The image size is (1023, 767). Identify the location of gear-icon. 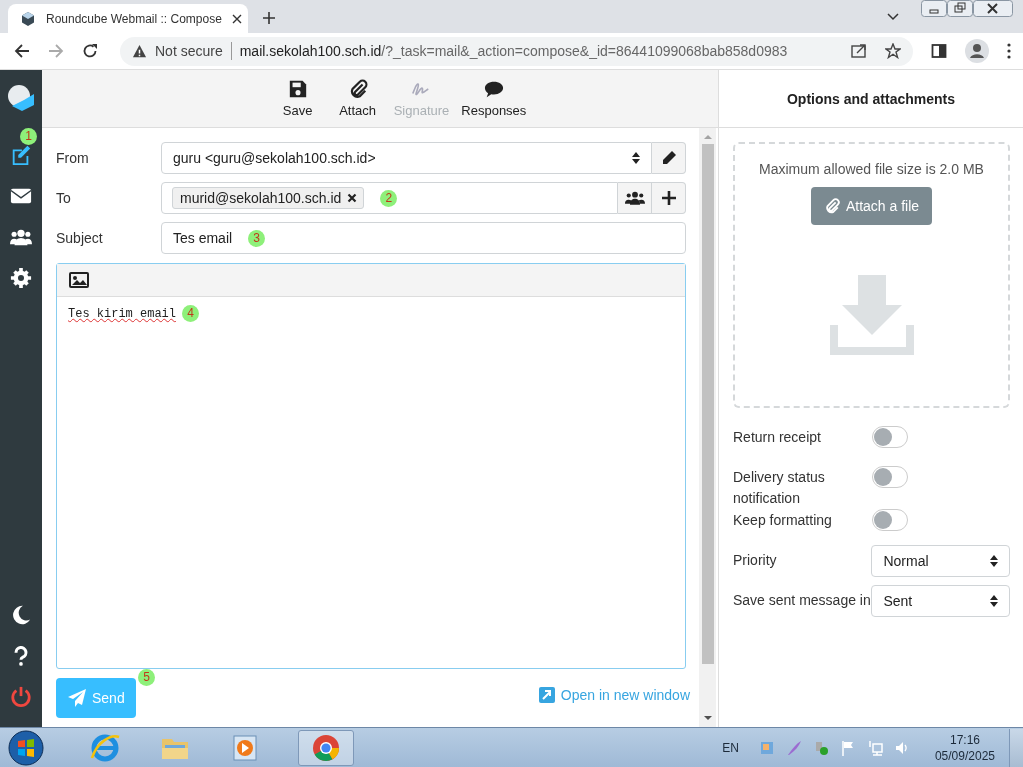
(21, 277).